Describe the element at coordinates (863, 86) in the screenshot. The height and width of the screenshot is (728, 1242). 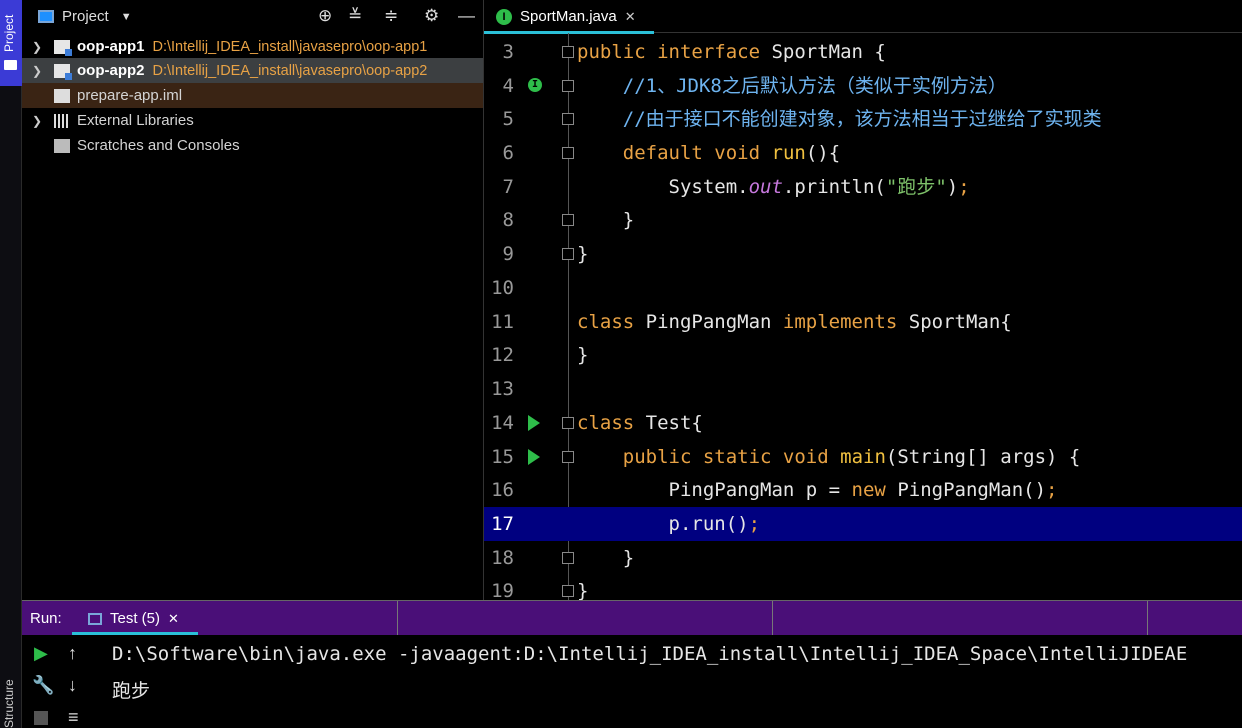
I see `code-line: 4 //1、JDK8之后默认方法（类似于实例方法）` at that location.